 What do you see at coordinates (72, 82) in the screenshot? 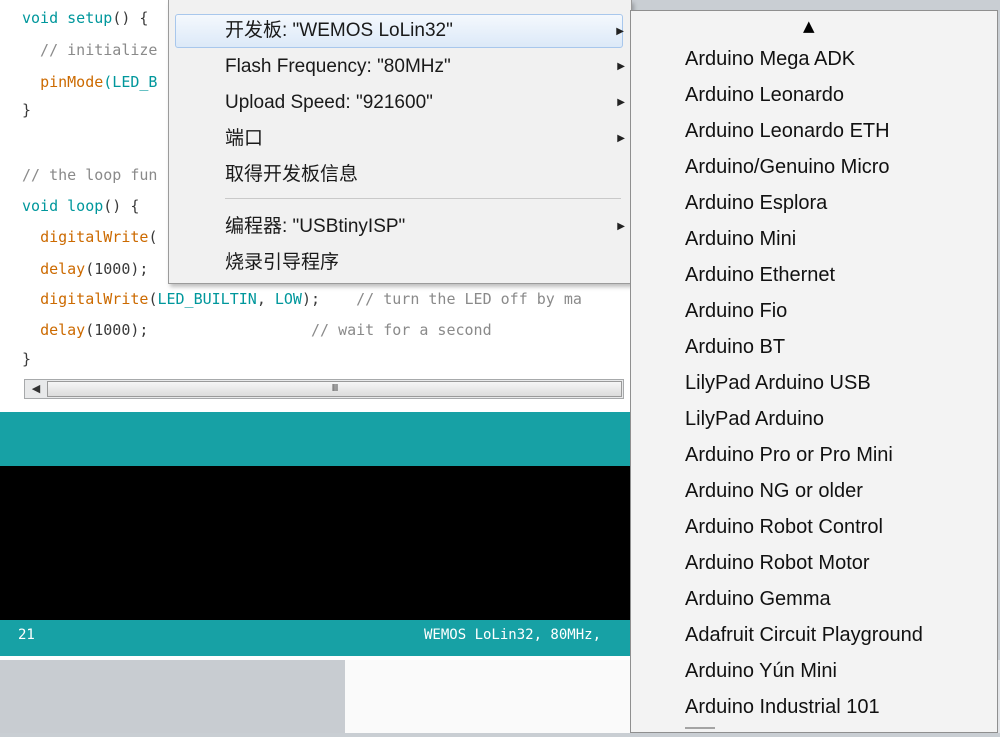
I see `code-token: pinMode` at bounding box center [72, 82].